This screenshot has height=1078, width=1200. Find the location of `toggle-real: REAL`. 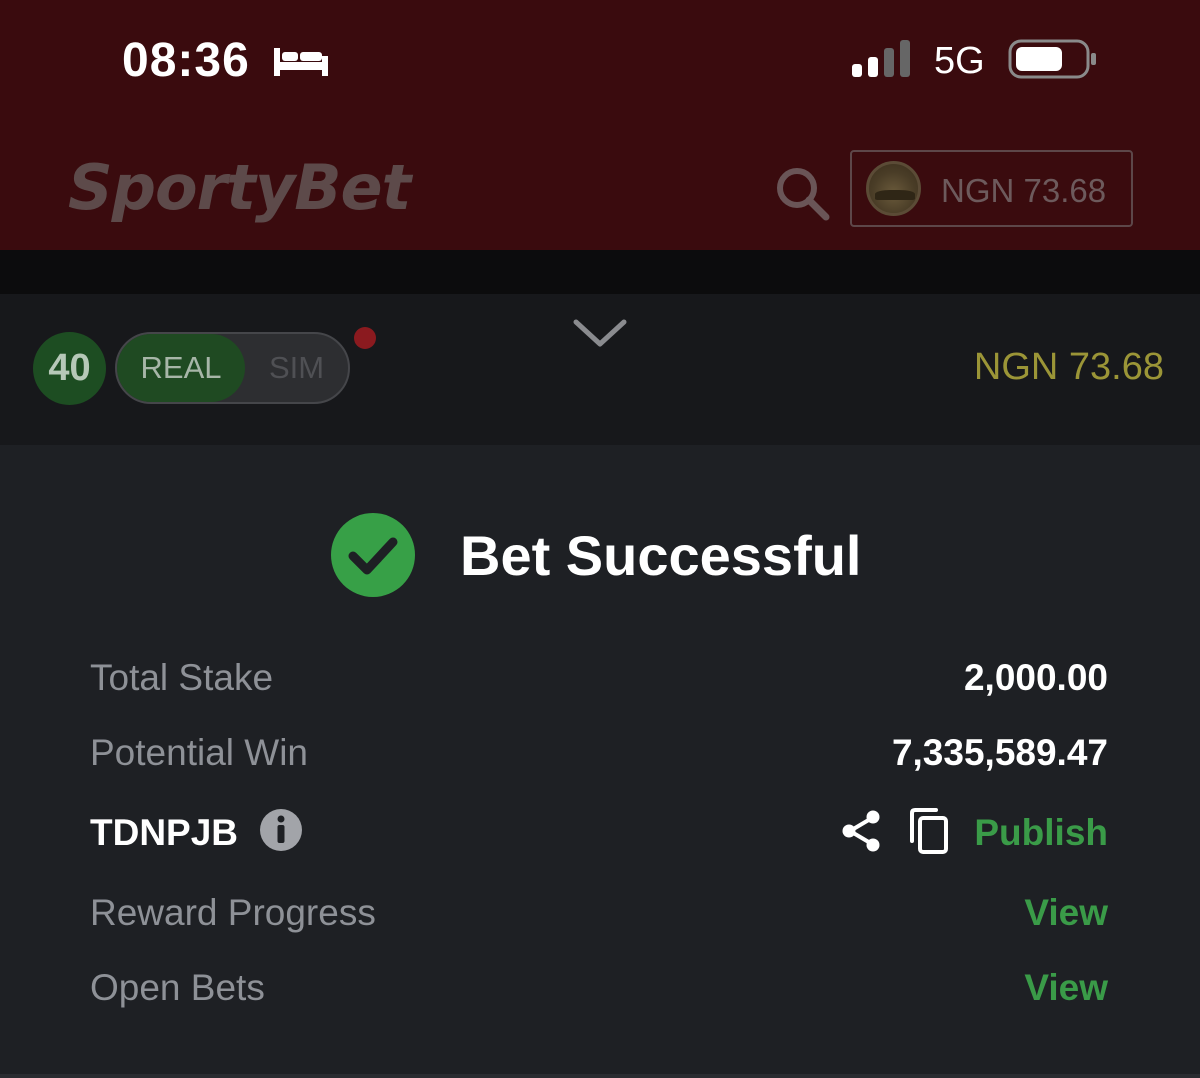

toggle-real: REAL is located at coordinates (181, 368).